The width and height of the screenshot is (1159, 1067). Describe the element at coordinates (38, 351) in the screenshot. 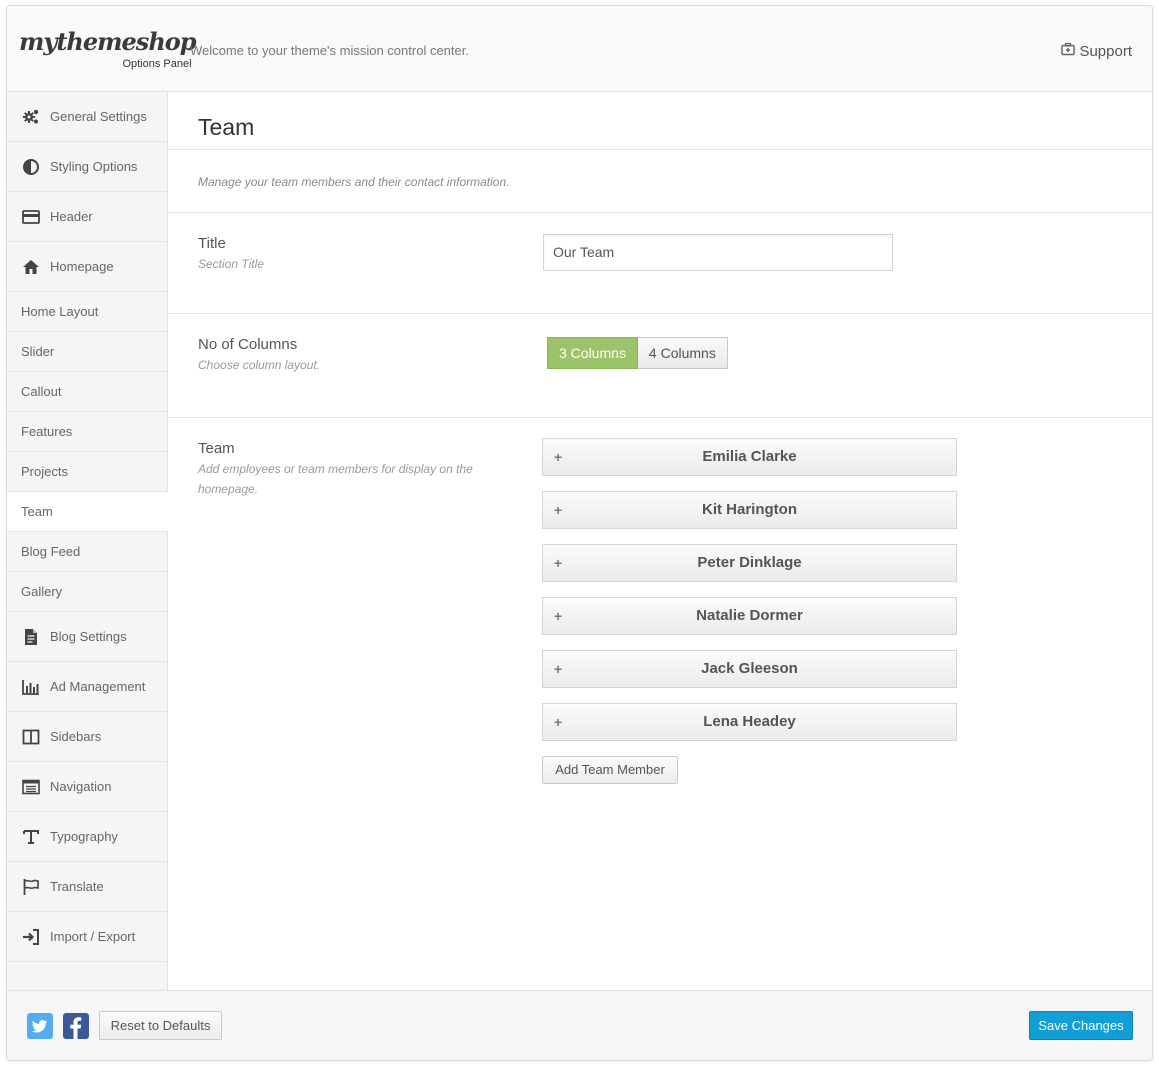

I see `sidebar-item-label: Slider` at that location.